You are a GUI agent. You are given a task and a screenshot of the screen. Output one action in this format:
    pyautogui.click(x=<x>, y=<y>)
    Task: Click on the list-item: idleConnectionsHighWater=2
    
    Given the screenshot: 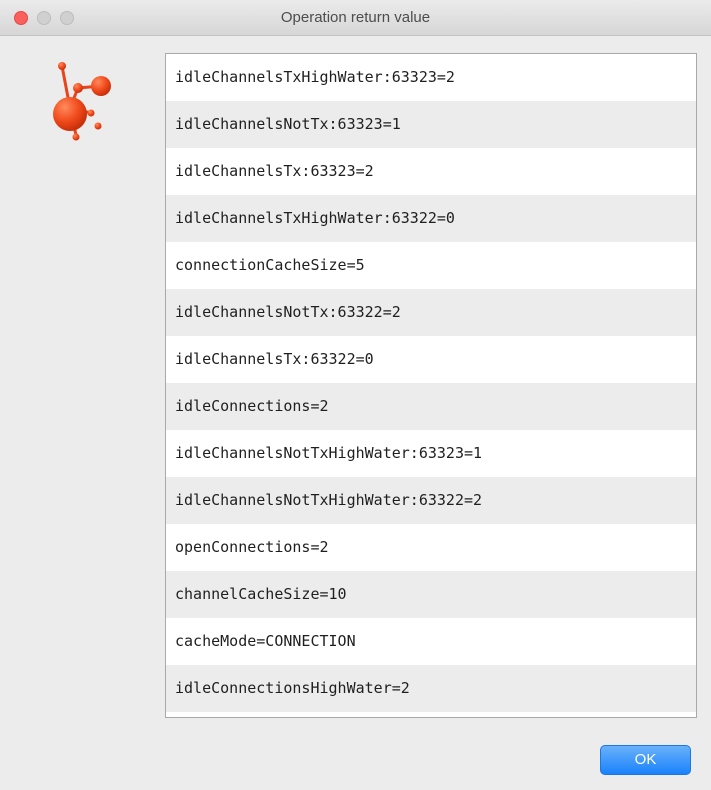 What is the action you would take?
    pyautogui.click(x=431, y=688)
    